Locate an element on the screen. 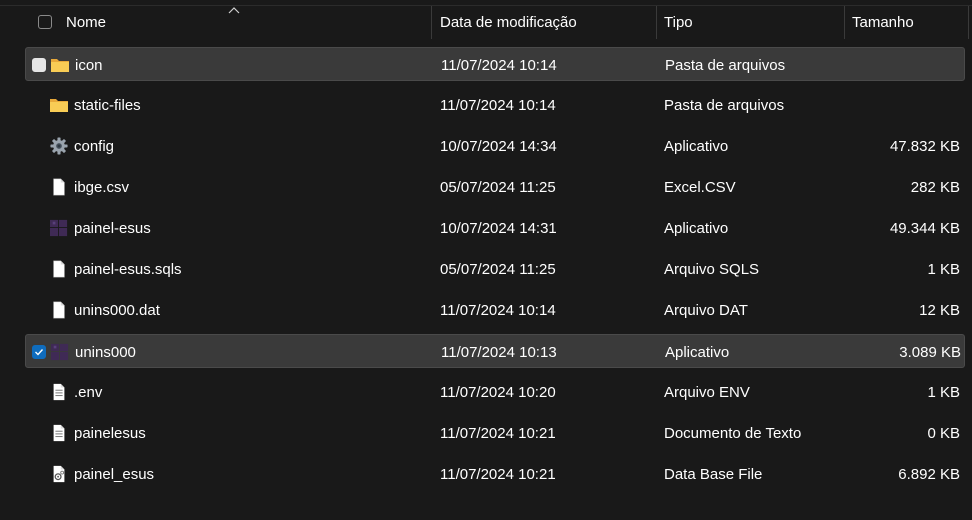  file-size: 49.344 KB is located at coordinates (924, 228).